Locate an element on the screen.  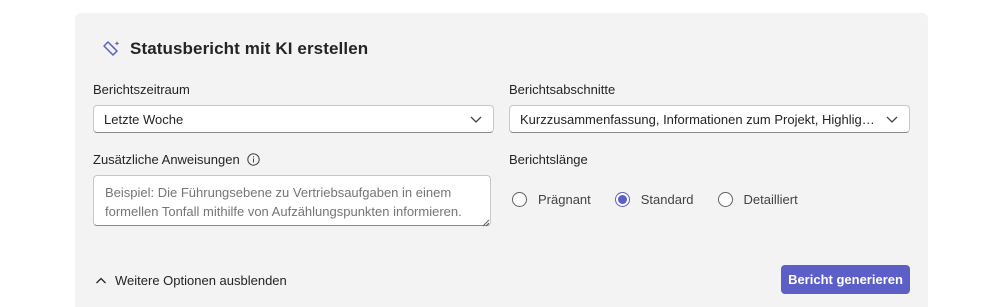
panel-title: Statusbericht mit KI erstellen is located at coordinates (249, 48).